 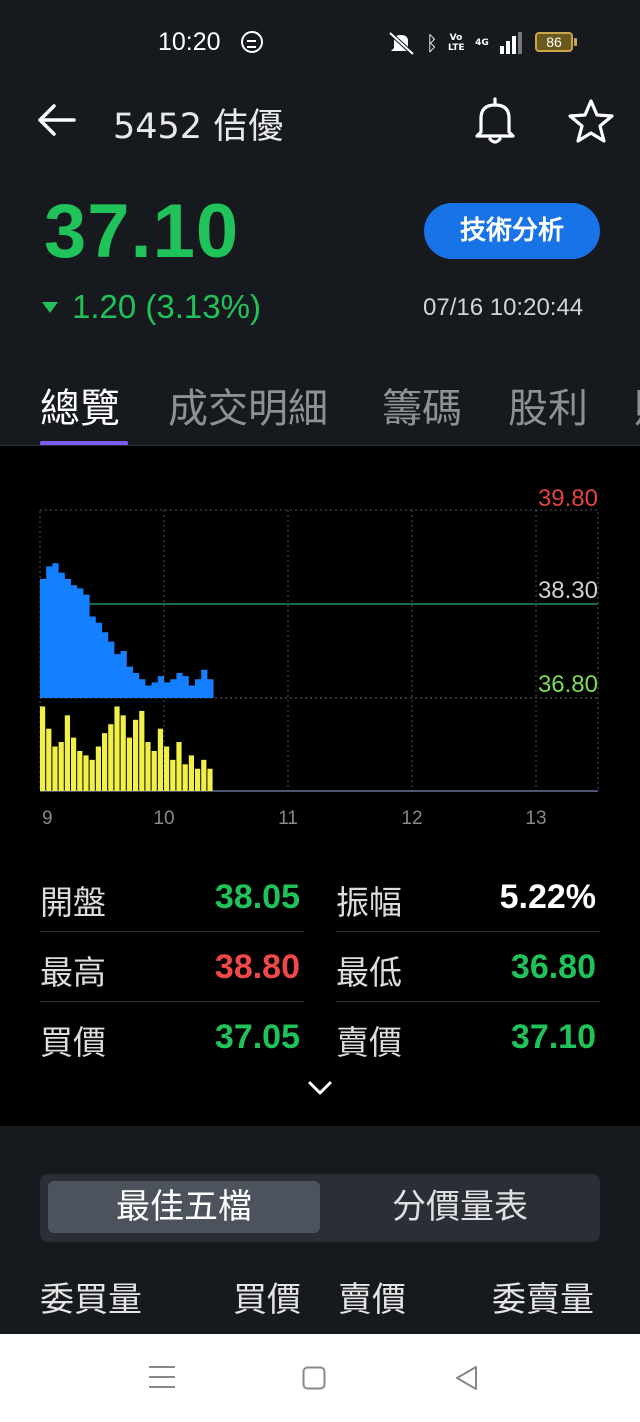 What do you see at coordinates (369, 902) in the screenshot?
I see `stat-label: 振幅` at bounding box center [369, 902].